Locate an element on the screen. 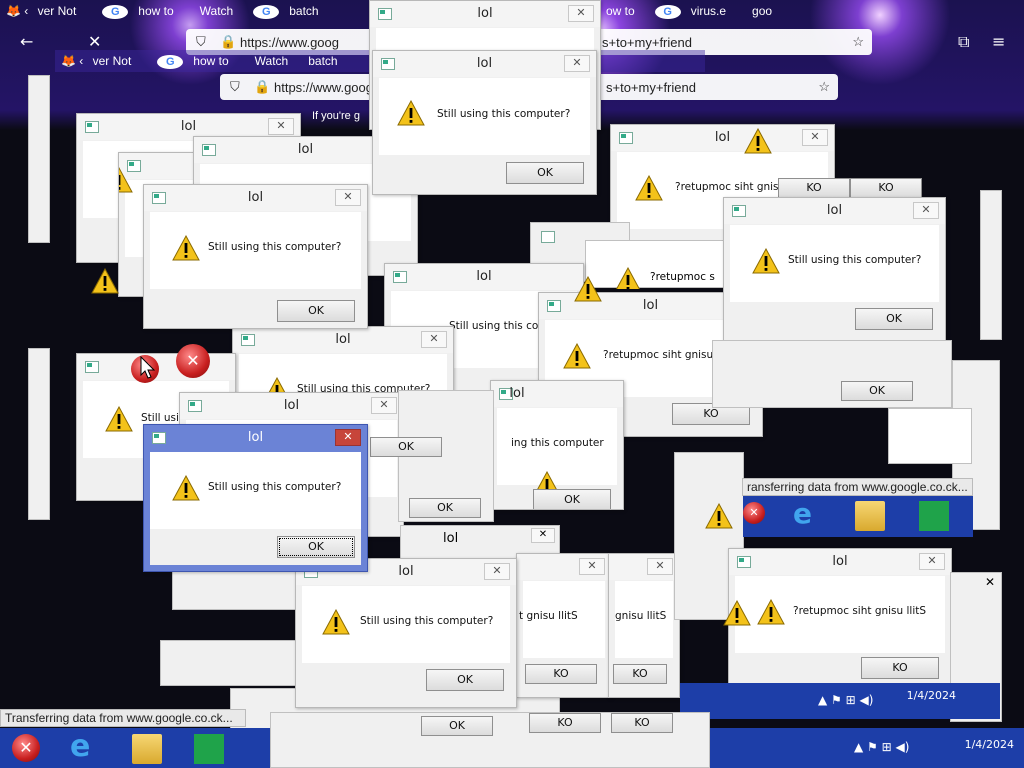  mouse-cursor-icon is located at coordinates (148, 367).